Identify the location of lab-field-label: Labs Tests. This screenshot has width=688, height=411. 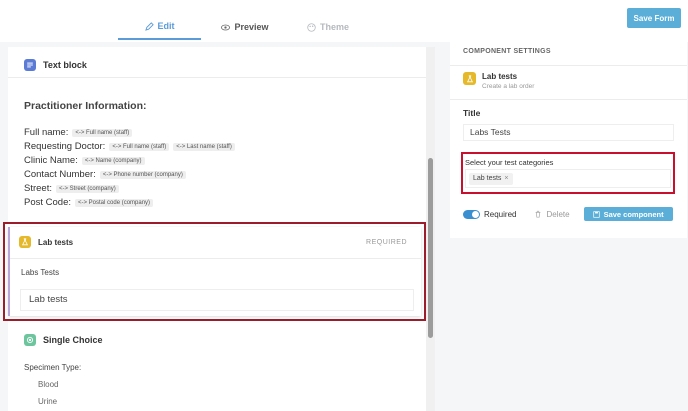
(40, 272).